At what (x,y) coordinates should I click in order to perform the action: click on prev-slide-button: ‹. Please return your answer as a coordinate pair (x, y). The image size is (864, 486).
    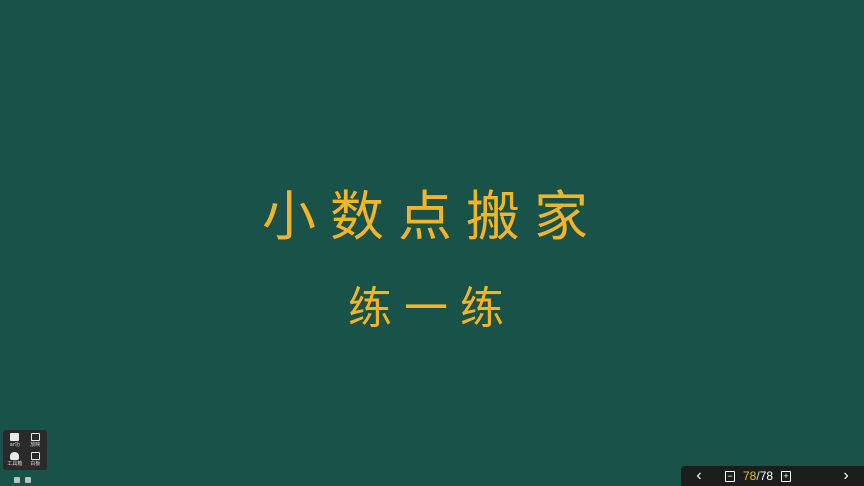
    Looking at the image, I should click on (699, 476).